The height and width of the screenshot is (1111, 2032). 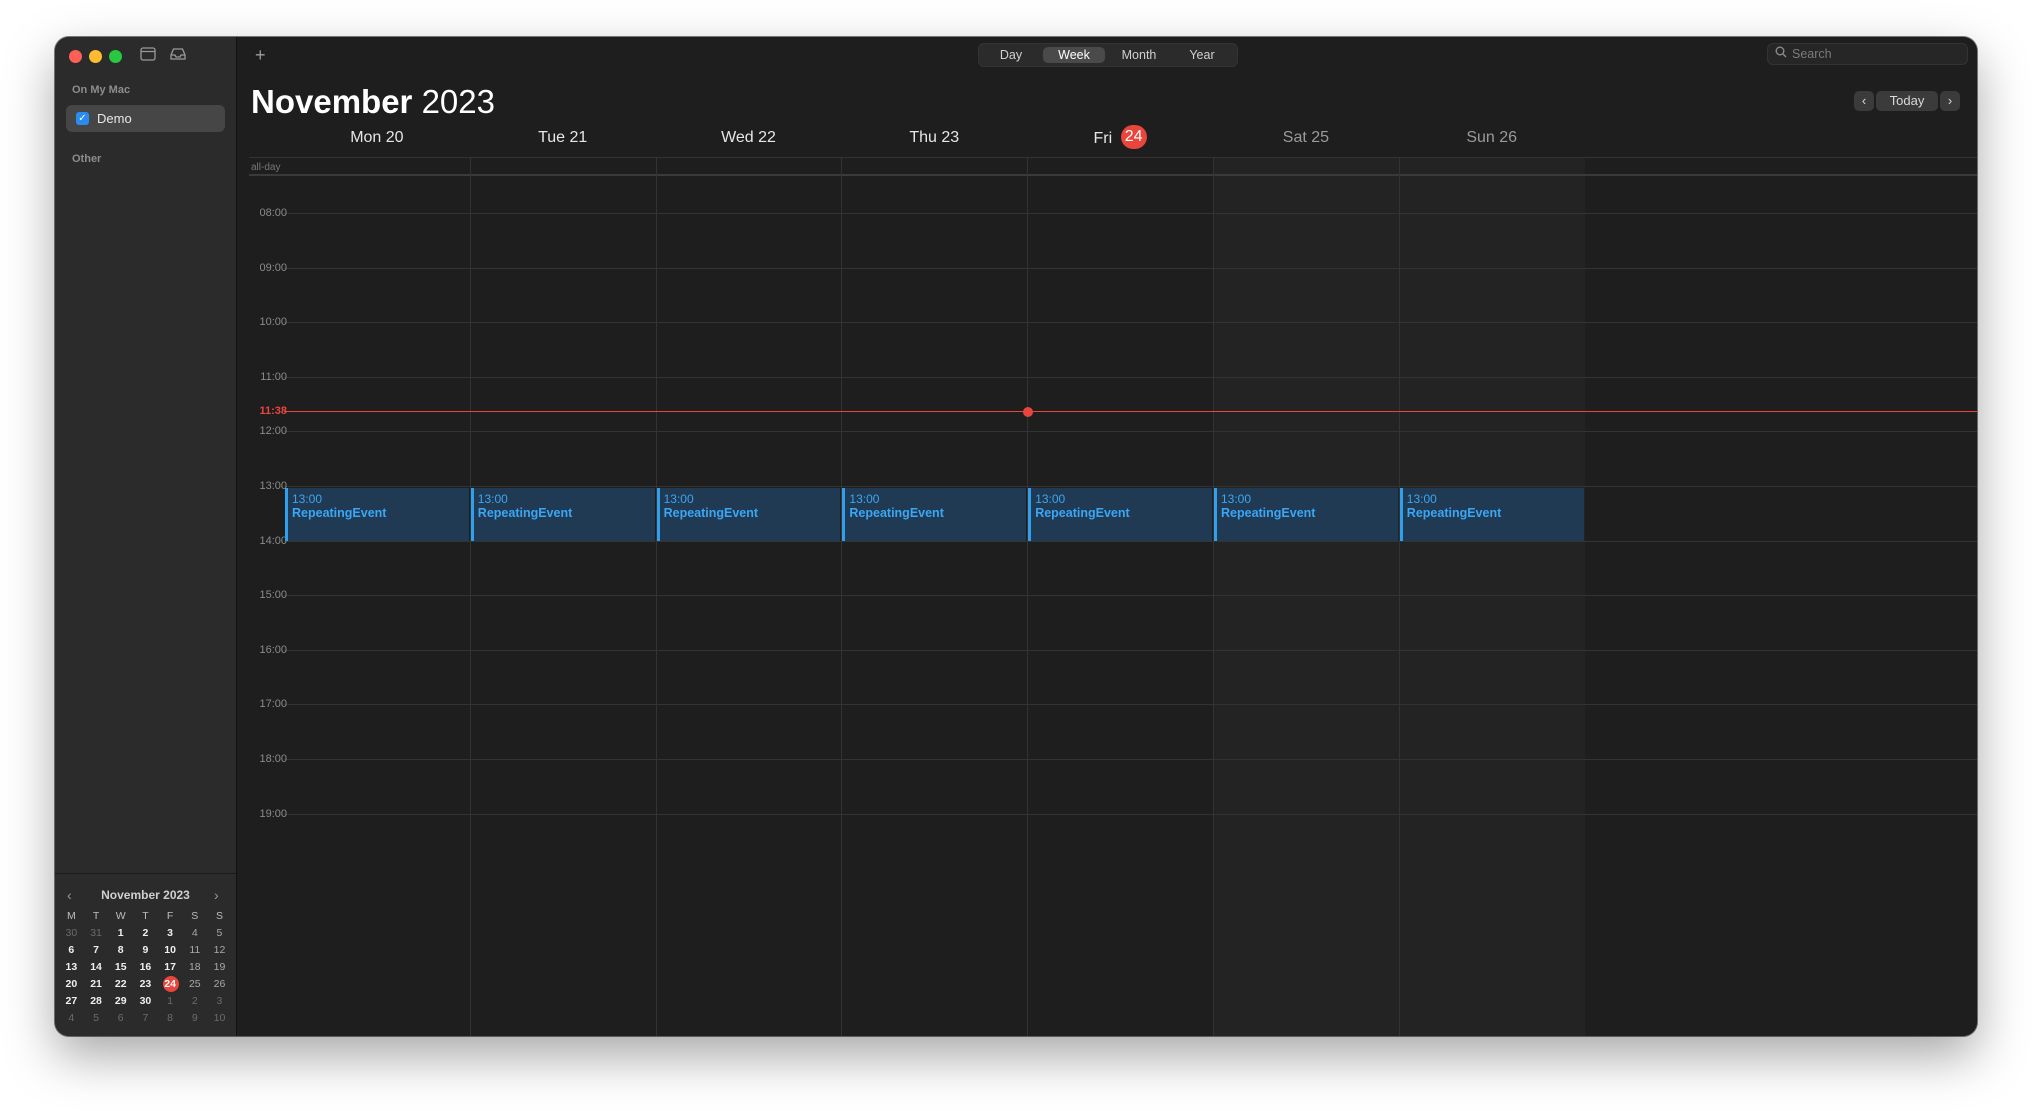 What do you see at coordinates (178, 56) in the screenshot?
I see `inbox-icon` at bounding box center [178, 56].